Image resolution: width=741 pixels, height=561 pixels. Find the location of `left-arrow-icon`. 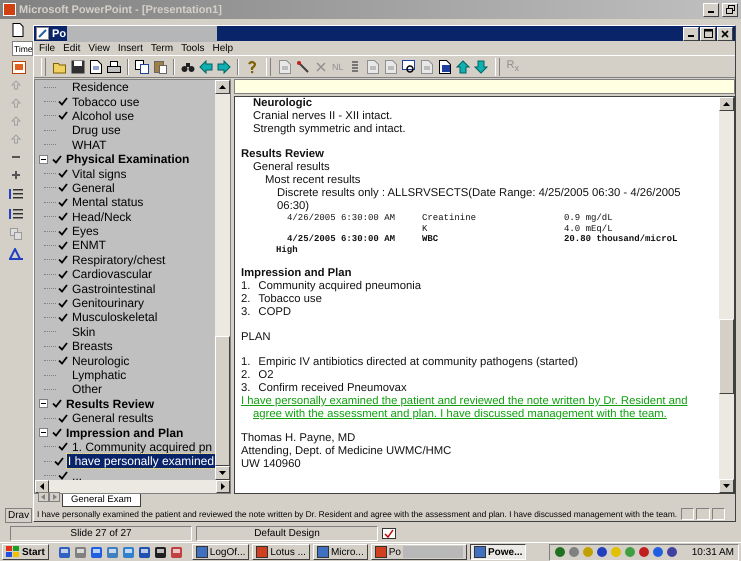

left-arrow-icon is located at coordinates (42, 486).